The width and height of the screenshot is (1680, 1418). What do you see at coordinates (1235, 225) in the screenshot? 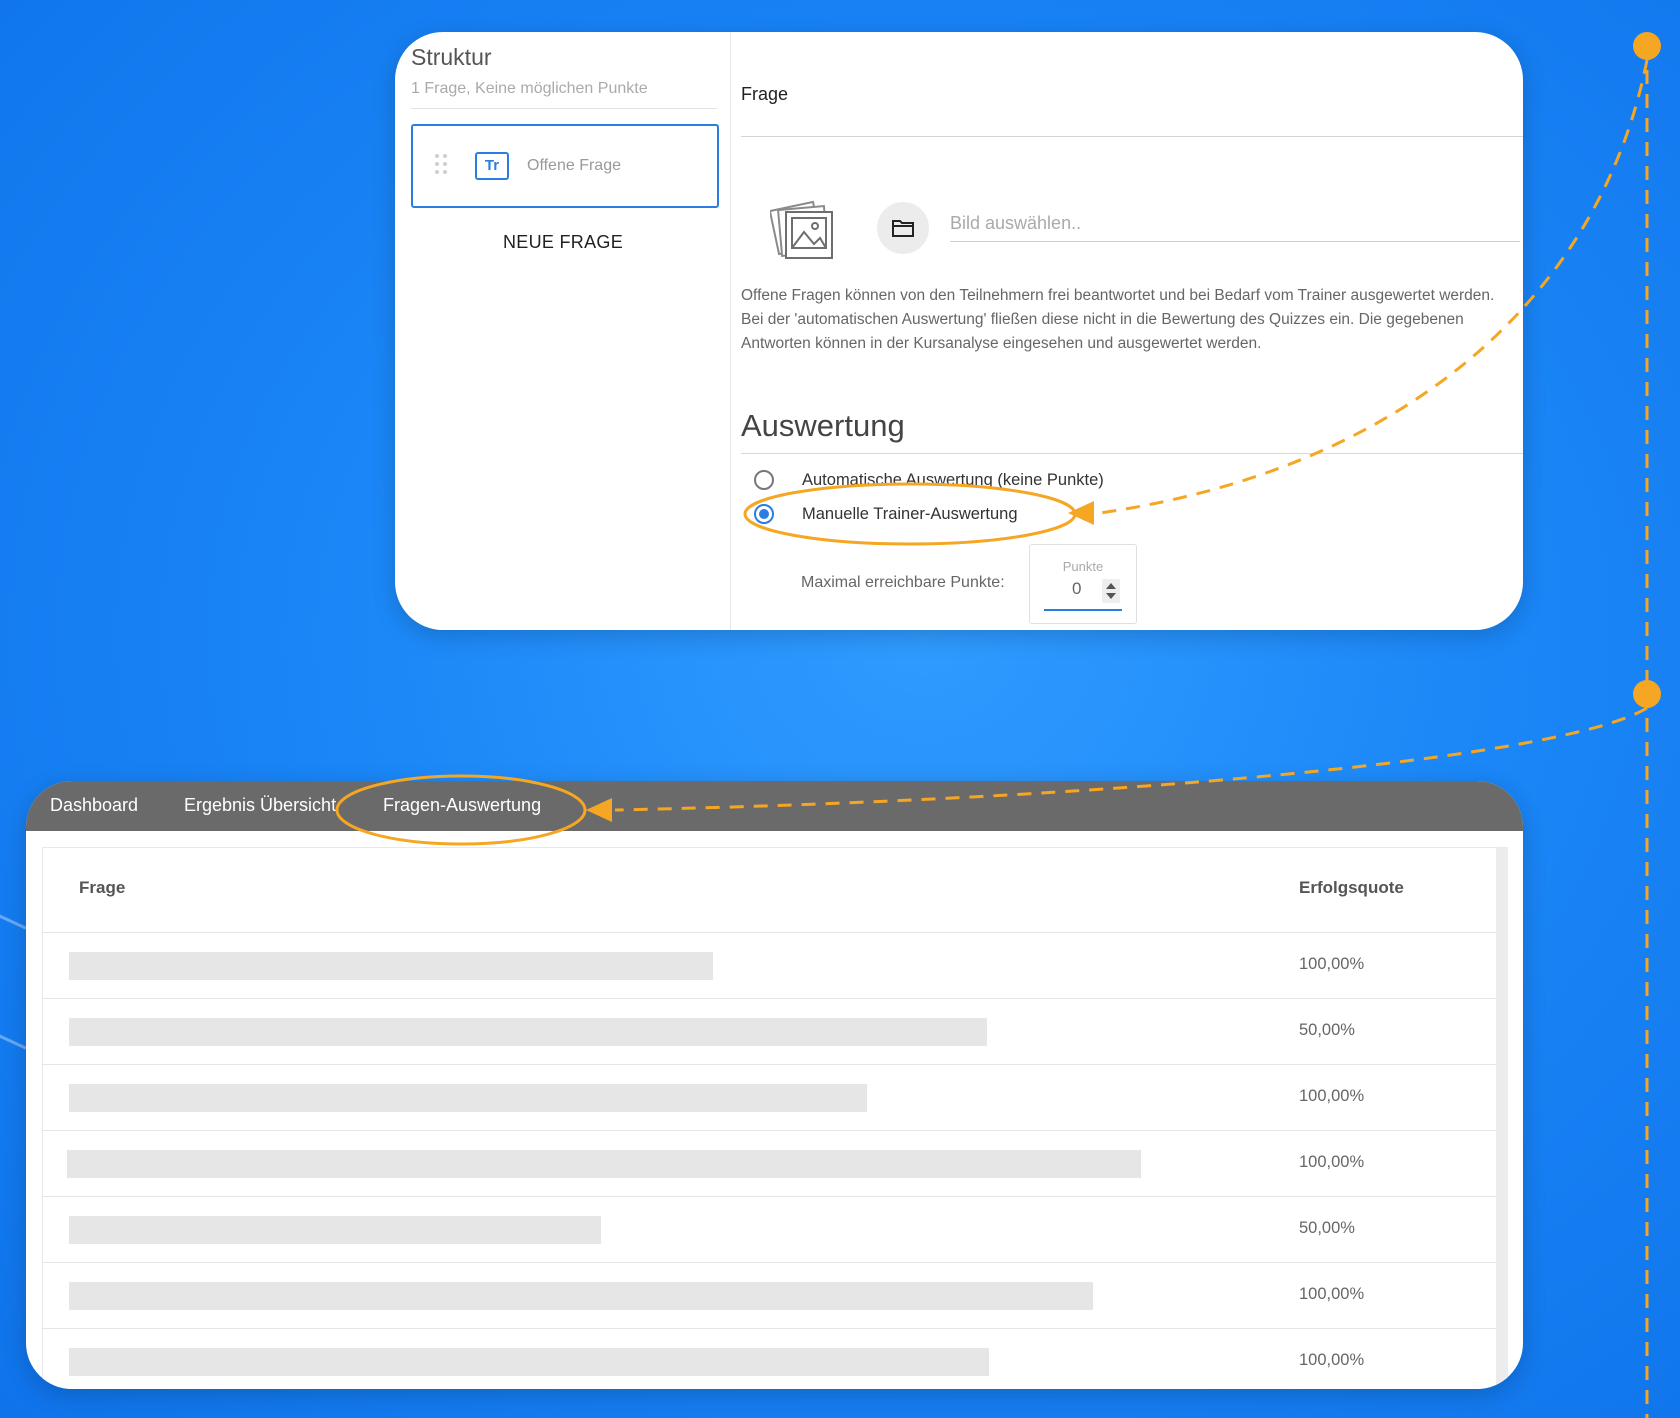
I see `image-path-input: Bild auswählen..` at bounding box center [1235, 225].